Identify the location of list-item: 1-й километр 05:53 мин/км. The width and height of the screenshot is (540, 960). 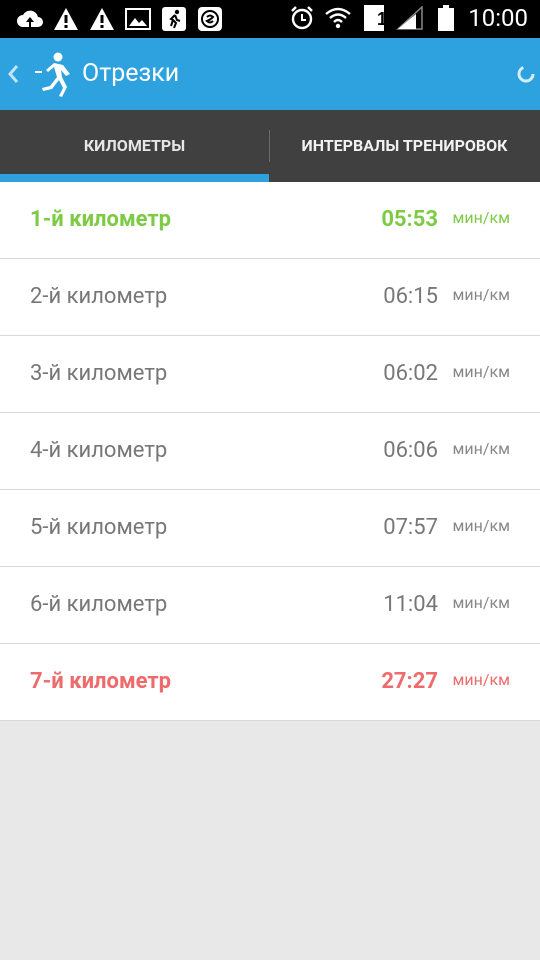
(270, 220).